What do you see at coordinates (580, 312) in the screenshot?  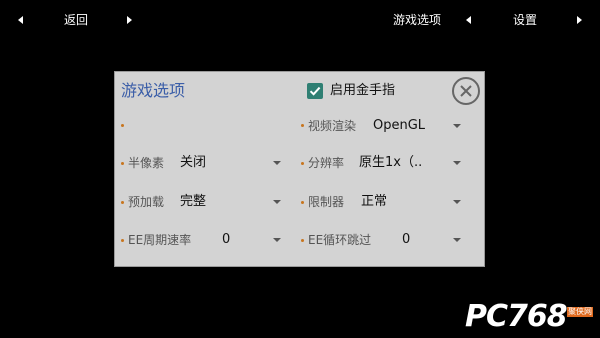 I see `watermark-badge: 聚侠网` at bounding box center [580, 312].